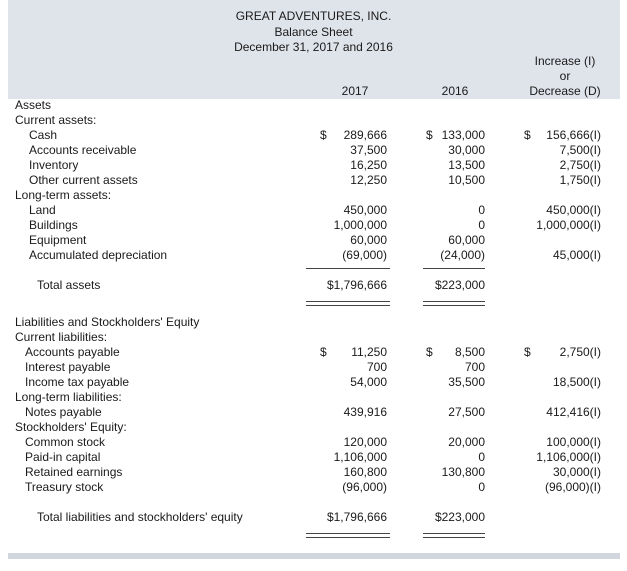 This screenshot has height=571, width=627. What do you see at coordinates (360, 225) in the screenshot?
I see `value-2017: 1,000,000` at bounding box center [360, 225].